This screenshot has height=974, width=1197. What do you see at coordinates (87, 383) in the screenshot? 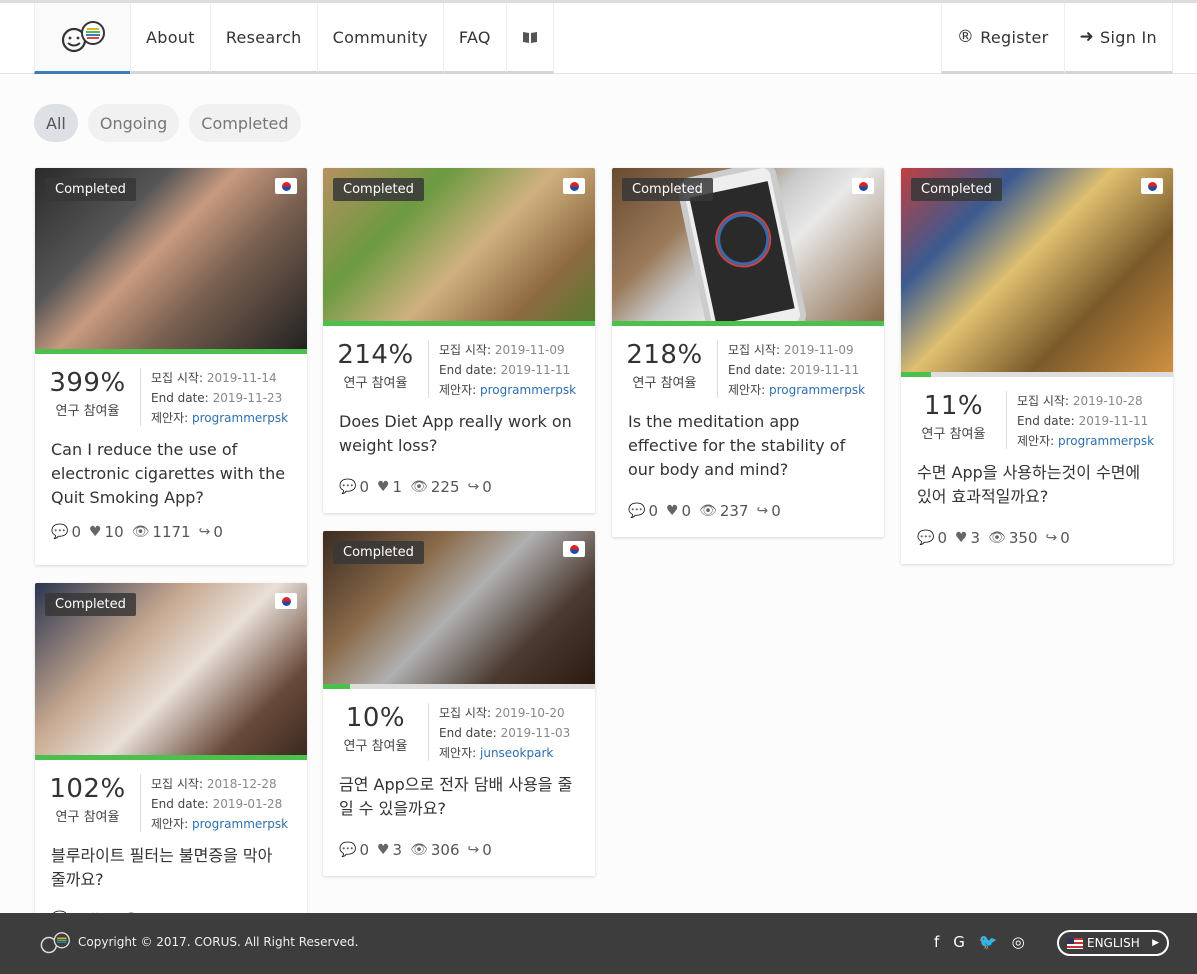
I see `participation-percent: 399%` at bounding box center [87, 383].